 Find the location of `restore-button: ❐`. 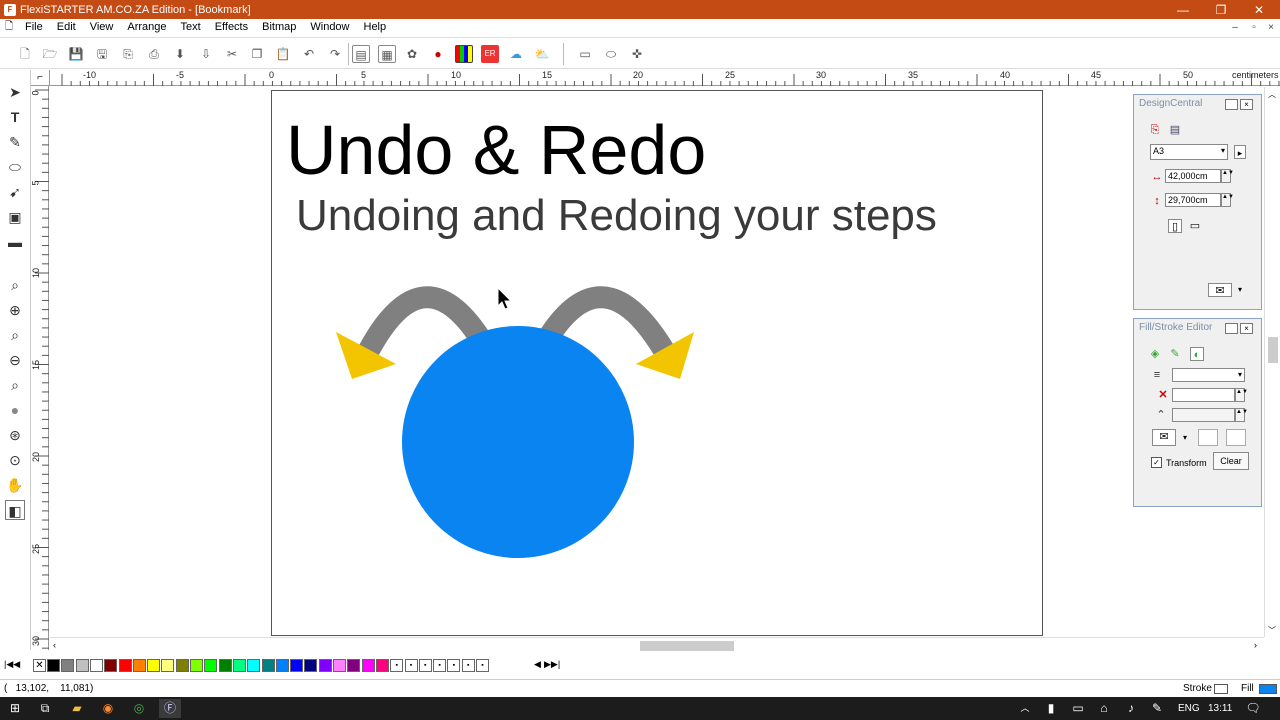

restore-button: ❐ is located at coordinates (1221, 9).